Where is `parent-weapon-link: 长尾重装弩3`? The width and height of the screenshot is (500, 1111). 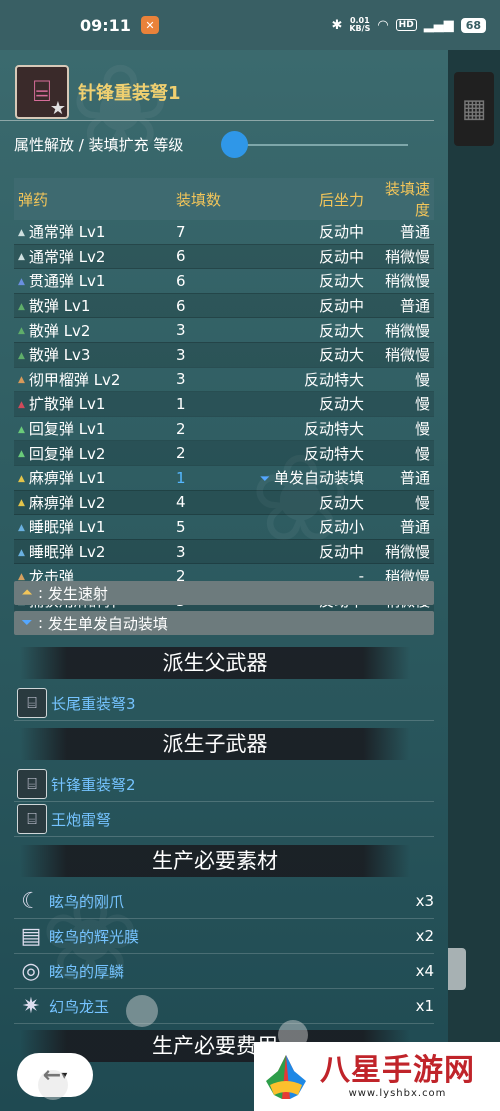 parent-weapon-link: 长尾重装弩3 is located at coordinates (93, 703).